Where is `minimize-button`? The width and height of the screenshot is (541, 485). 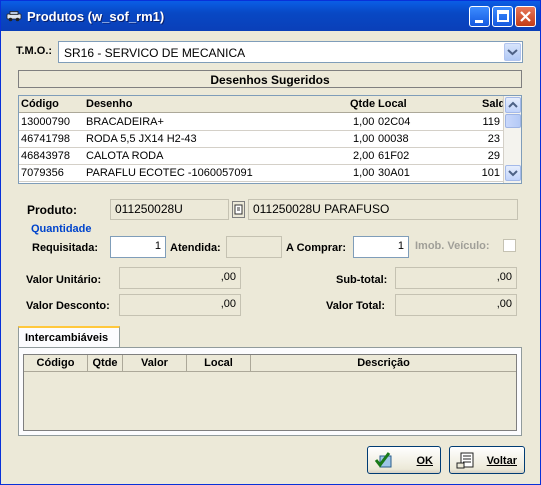
minimize-button is located at coordinates (479, 16).